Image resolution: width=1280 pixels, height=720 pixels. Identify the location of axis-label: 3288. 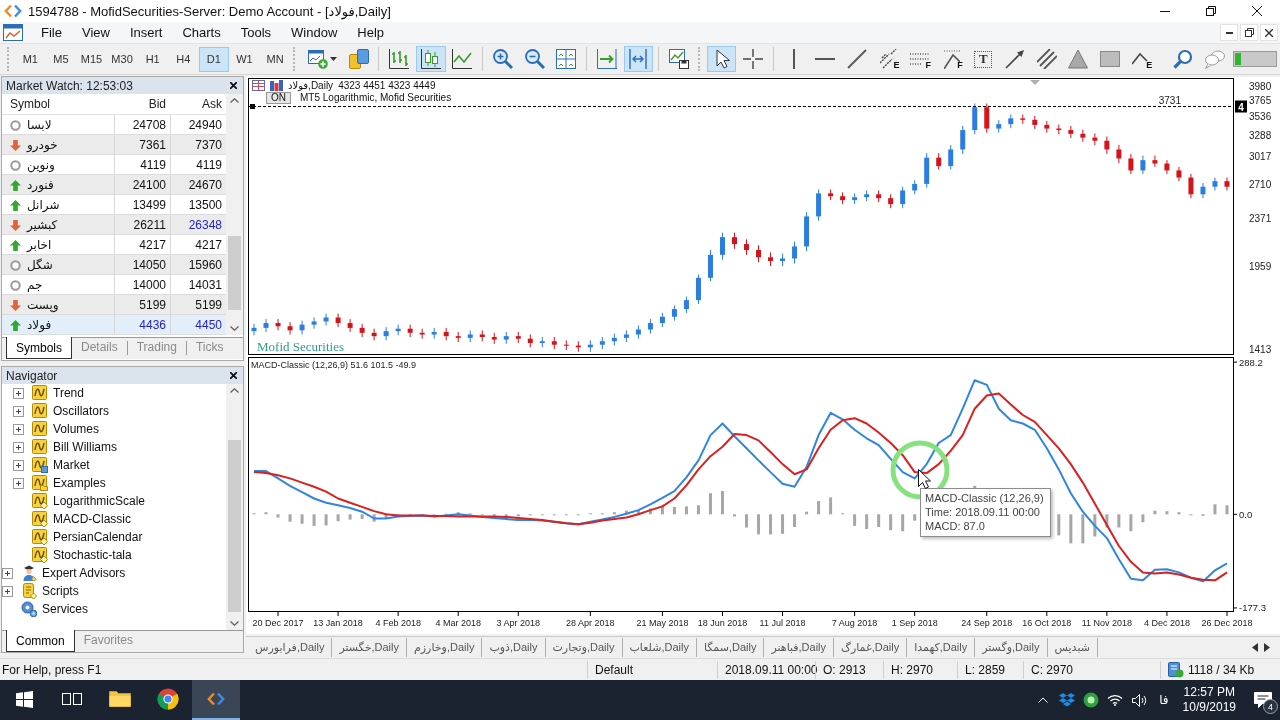
(1260, 135).